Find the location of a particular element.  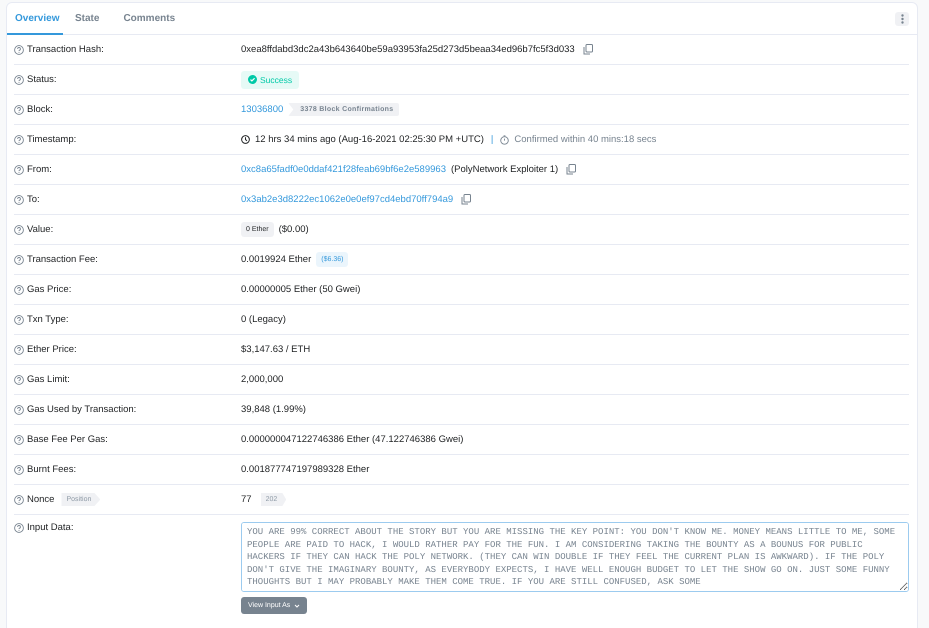

field-value: 0.001877747197989328 Ether is located at coordinates (305, 469).